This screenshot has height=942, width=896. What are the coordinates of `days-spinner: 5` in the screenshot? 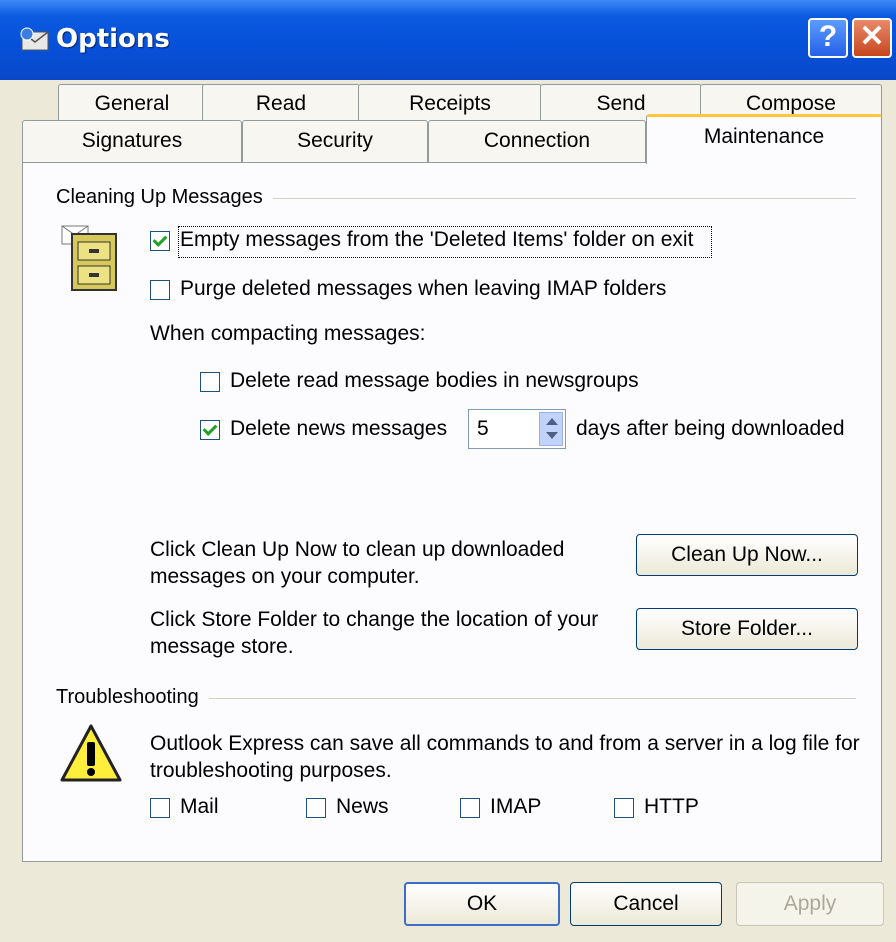 It's located at (517, 429).